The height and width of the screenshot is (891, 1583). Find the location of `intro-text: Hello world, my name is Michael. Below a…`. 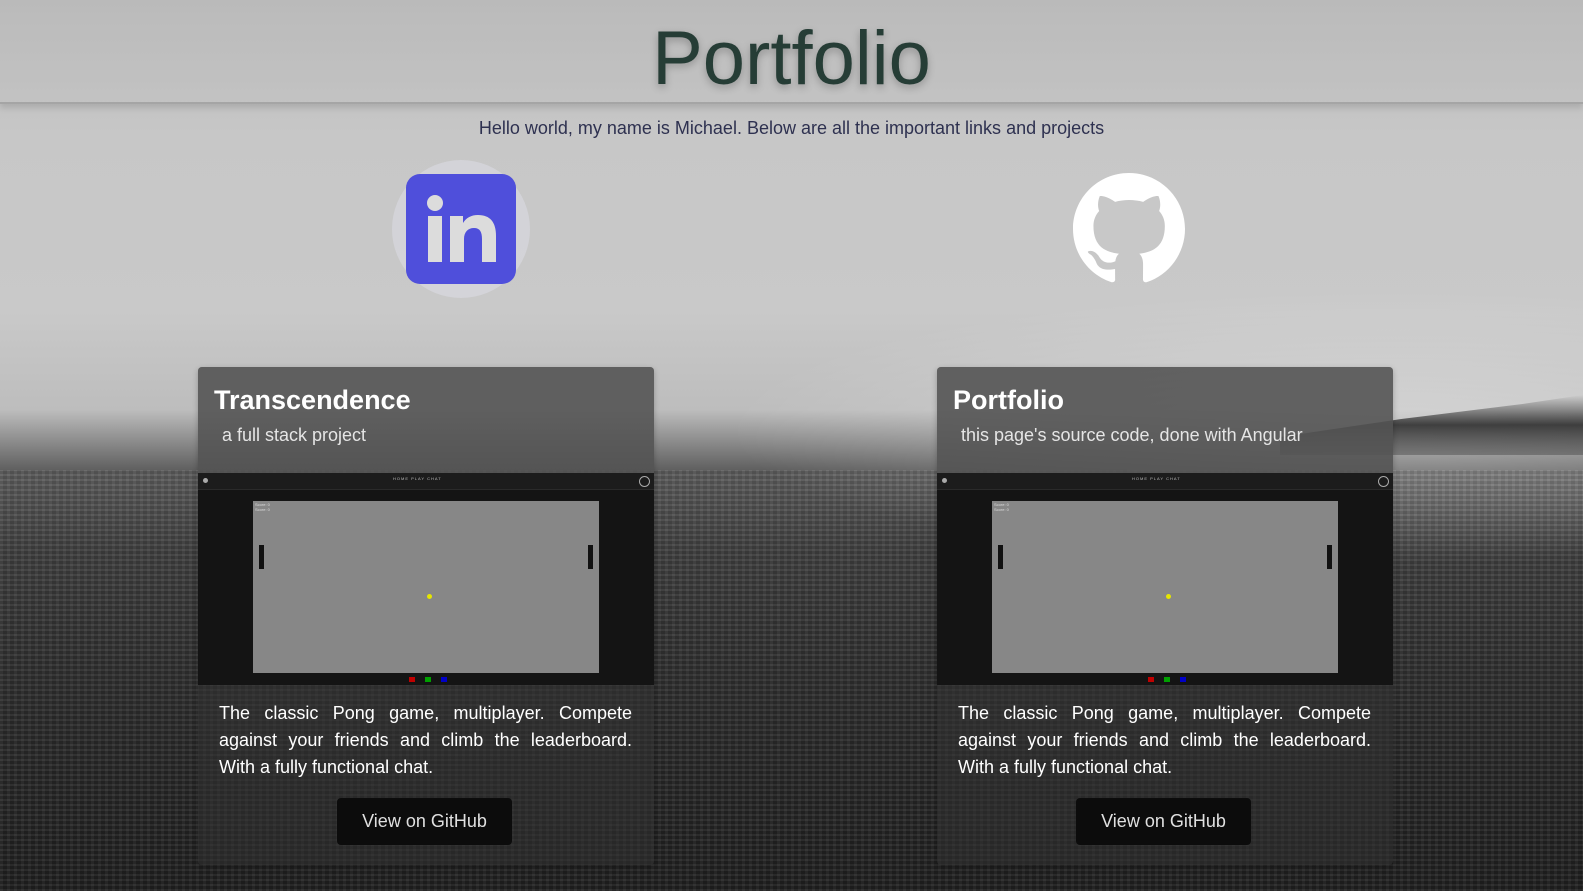

intro-text: Hello world, my name is Michael. Below a… is located at coordinates (791, 128).